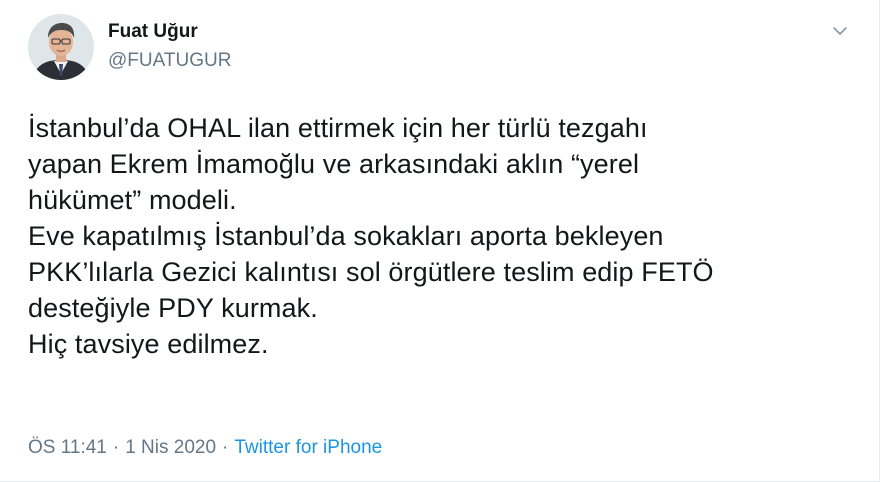 This screenshot has width=880, height=482. Describe the element at coordinates (173, 308) in the screenshot. I see `tweet-text-line: desteğiyle PDY kurmak.` at that location.